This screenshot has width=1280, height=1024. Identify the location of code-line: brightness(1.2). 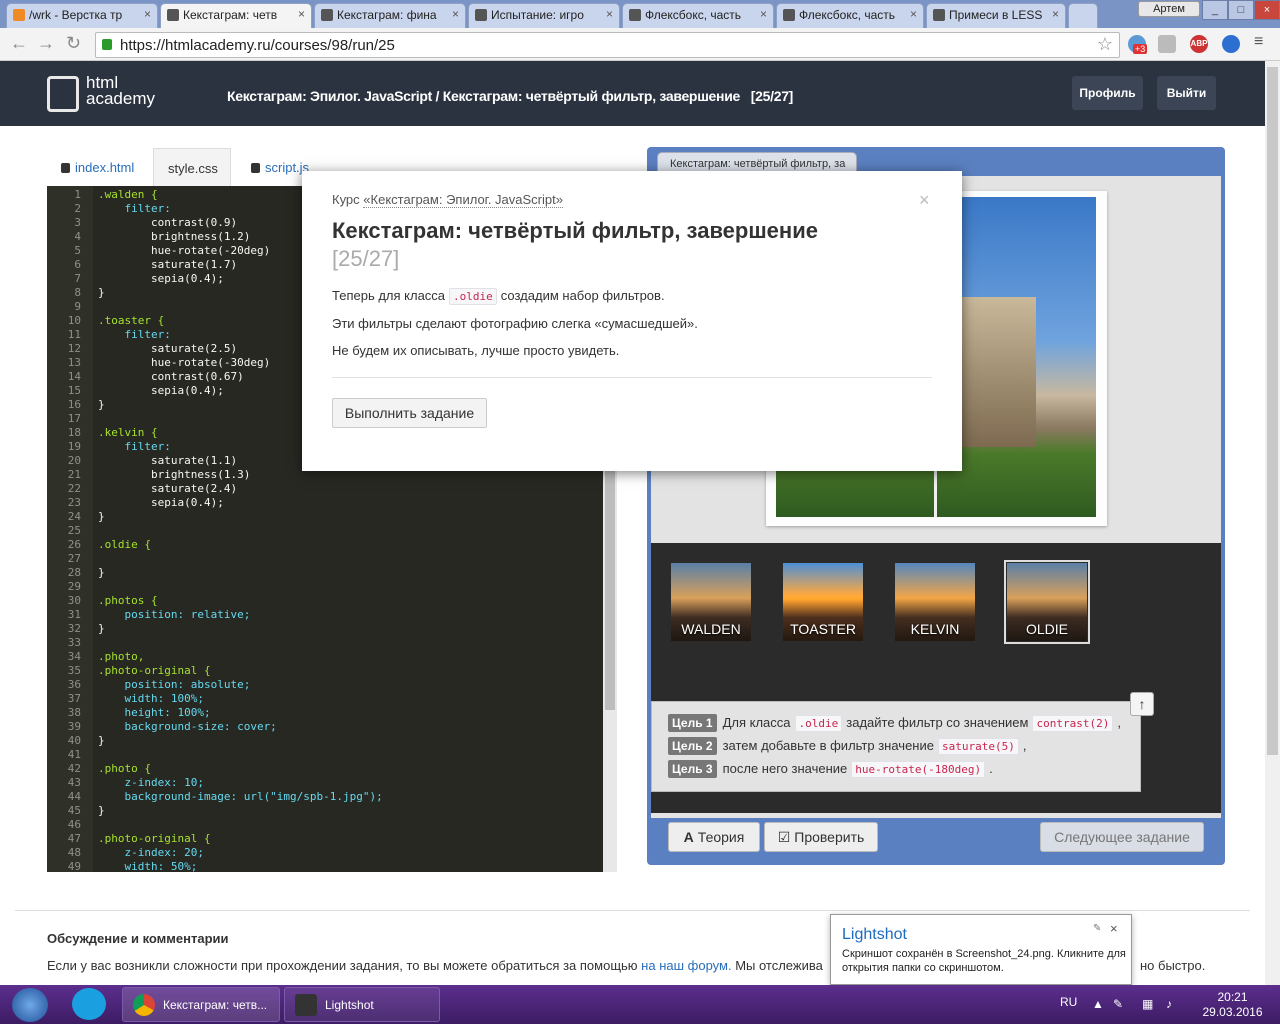
(174, 236).